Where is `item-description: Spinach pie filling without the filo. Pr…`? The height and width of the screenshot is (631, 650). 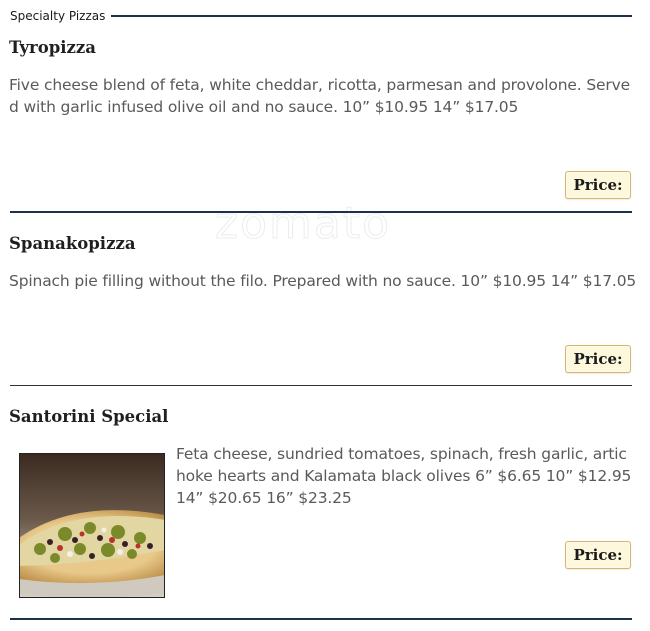 item-description: Spinach pie filling without the filo. Pr… is located at coordinates (323, 281).